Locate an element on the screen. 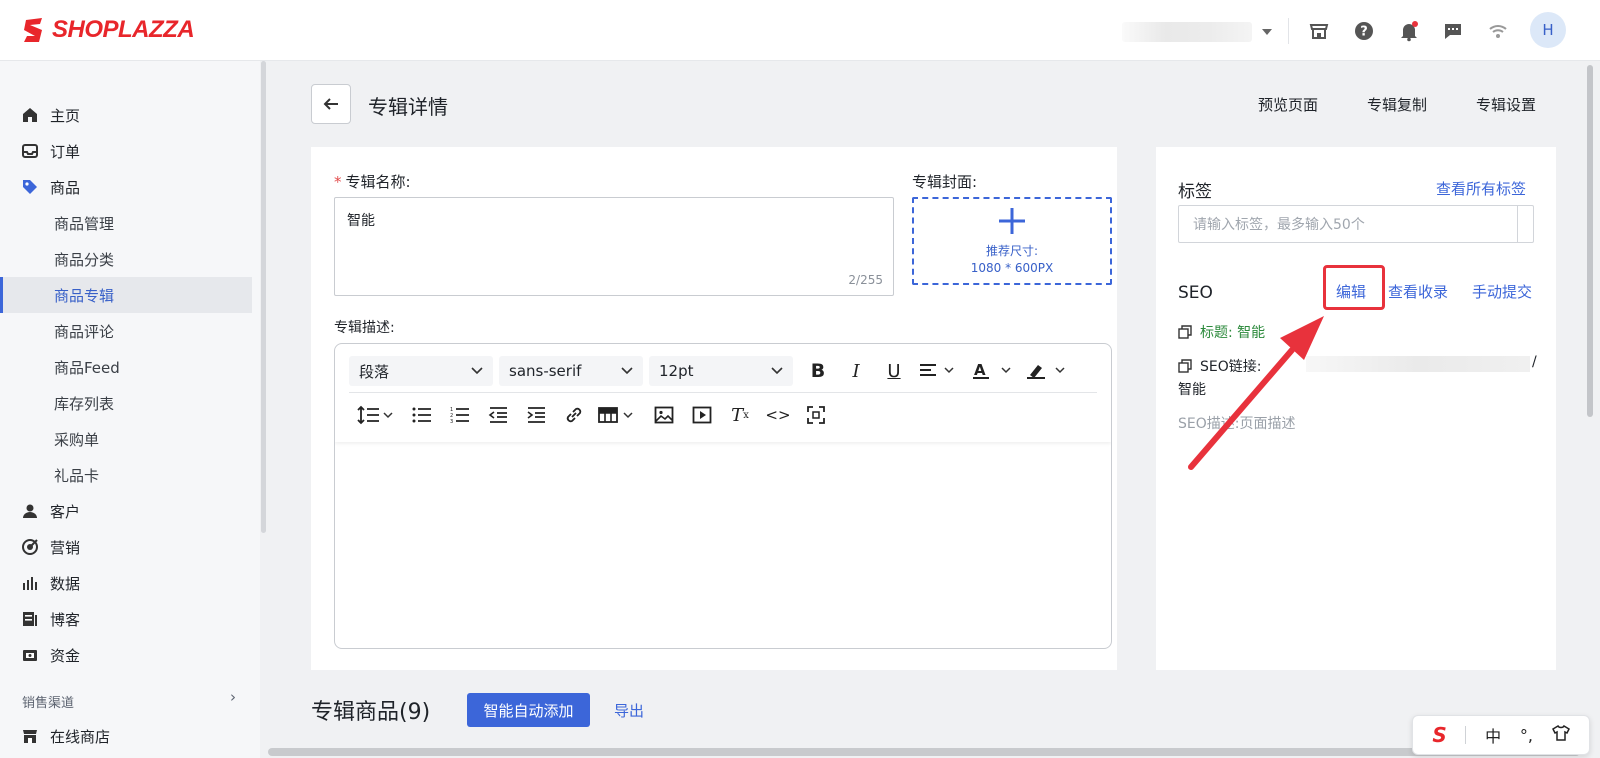  auto-add-button: 智能自动添加 is located at coordinates (528, 710).